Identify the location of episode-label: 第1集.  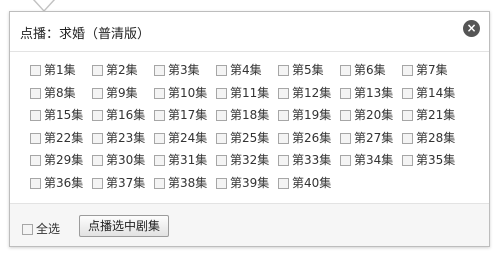
(60, 70).